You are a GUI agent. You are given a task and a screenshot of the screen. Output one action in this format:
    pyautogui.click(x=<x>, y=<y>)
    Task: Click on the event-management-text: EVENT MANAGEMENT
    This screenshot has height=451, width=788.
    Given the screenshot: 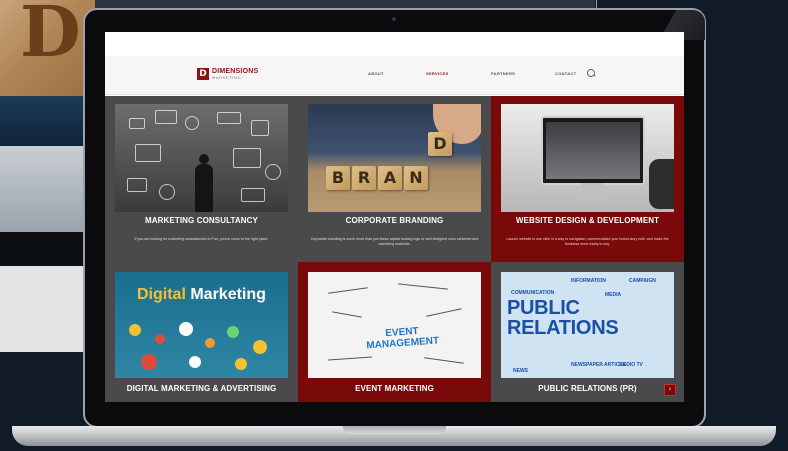 What is the action you would take?
    pyautogui.click(x=403, y=338)
    